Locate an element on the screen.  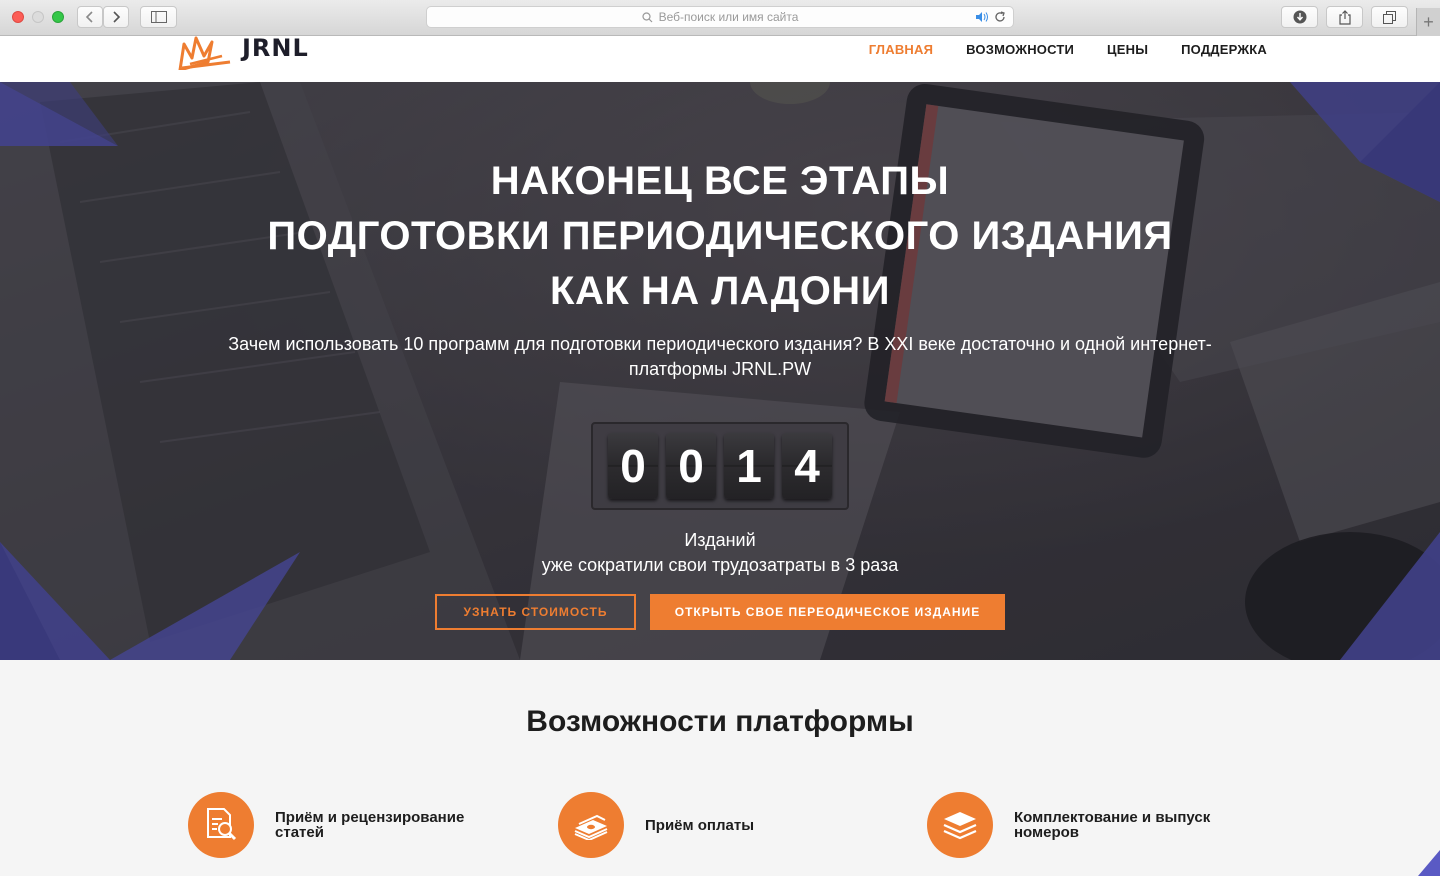
reload-icon is located at coordinates (1000, 17).